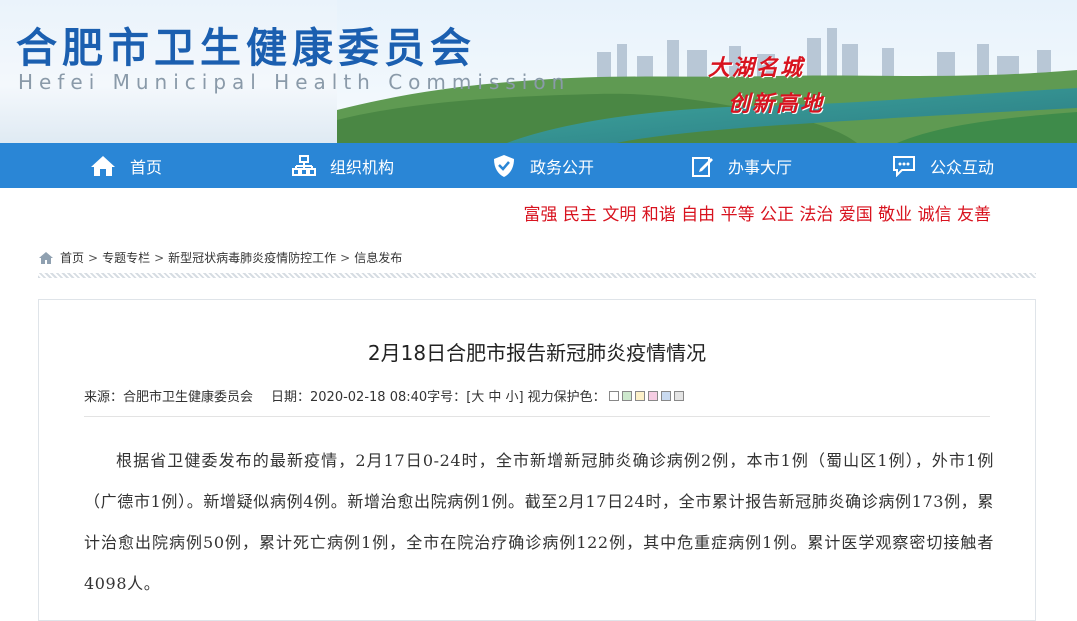 Image resolution: width=1077 pixels, height=621 pixels. I want to click on nav-item-label: 首页, so click(146, 167).